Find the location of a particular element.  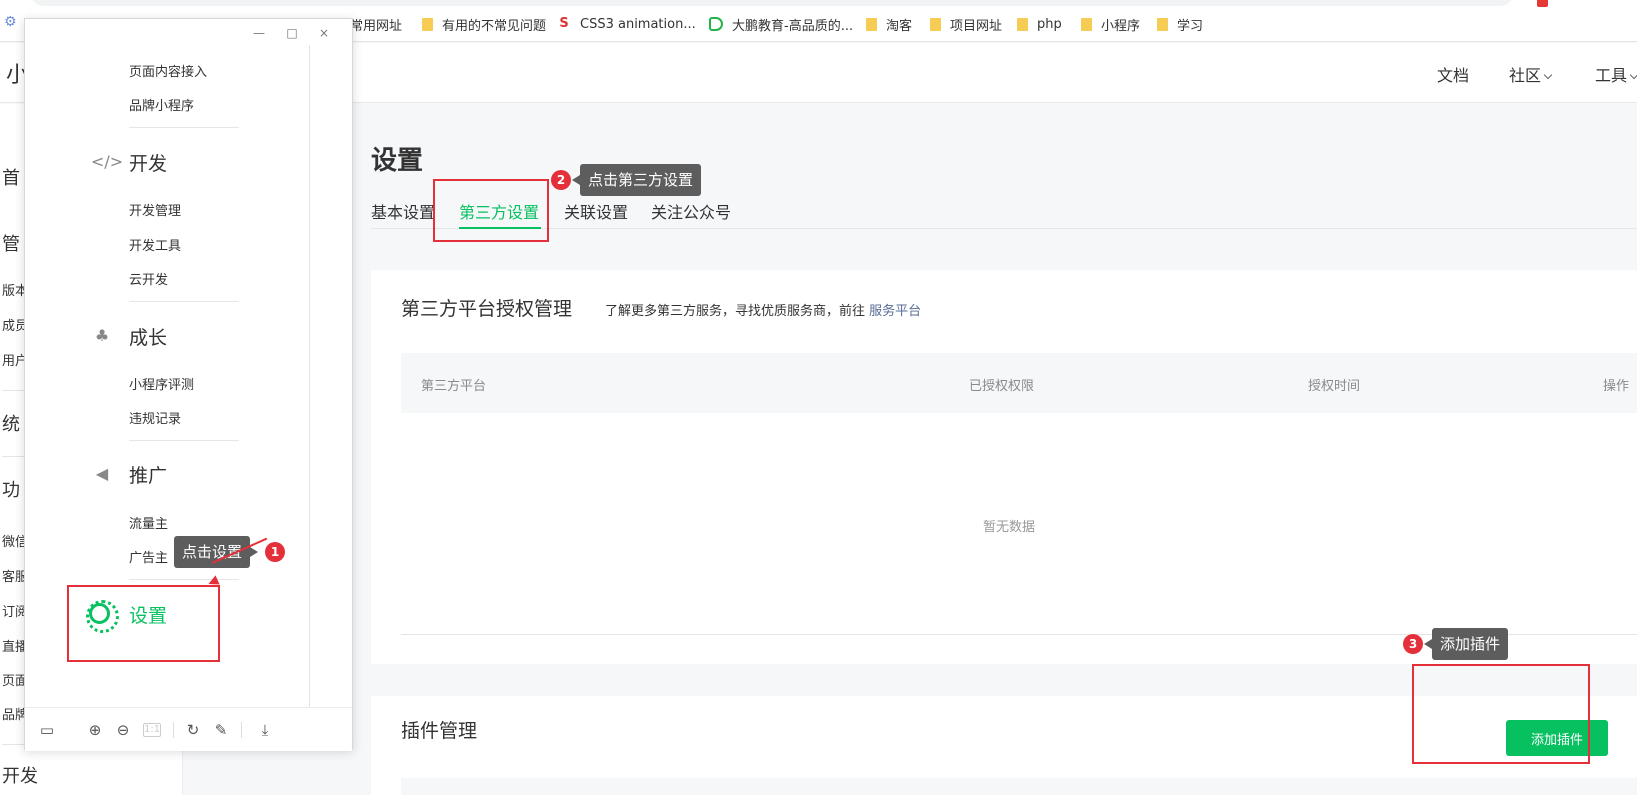

bookmark-label: 项目网址 is located at coordinates (976, 26).